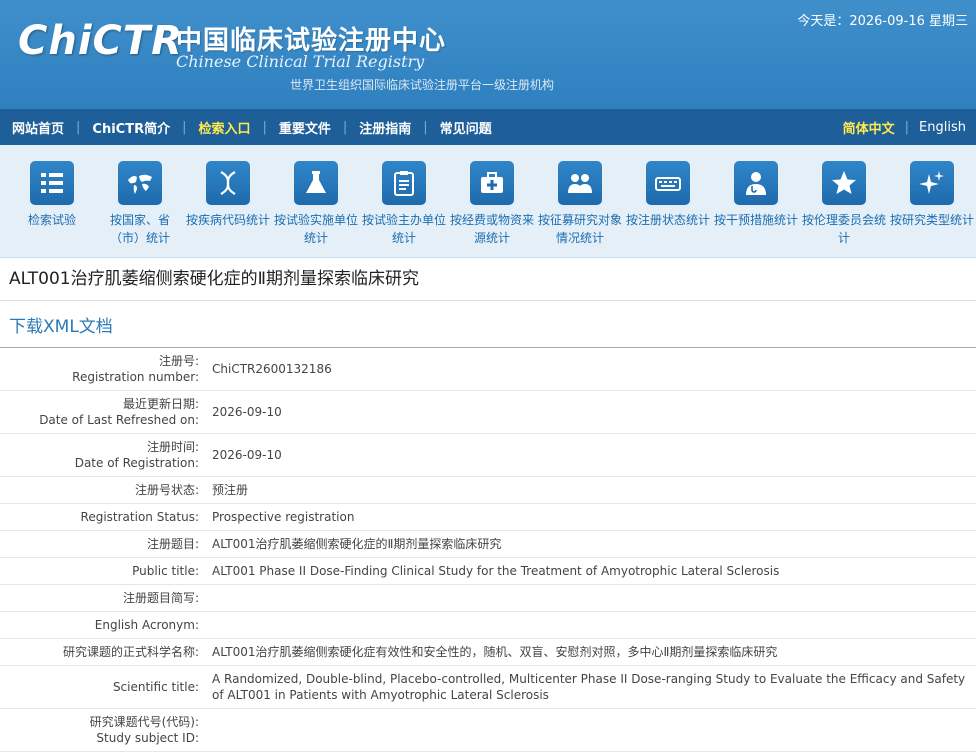  What do you see at coordinates (942, 127) in the screenshot?
I see `lang-english: English` at bounding box center [942, 127].